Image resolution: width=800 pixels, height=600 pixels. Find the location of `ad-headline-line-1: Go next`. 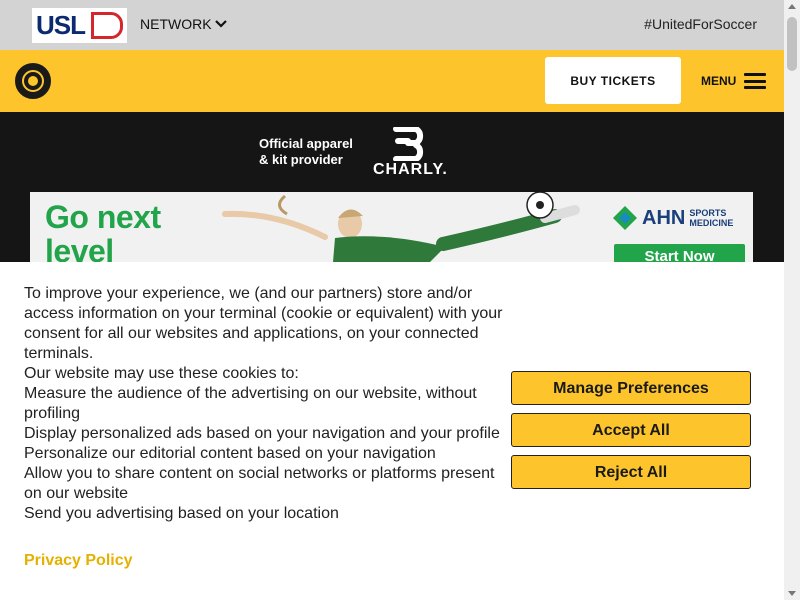

ad-headline-line-1: Go next is located at coordinates (103, 217).